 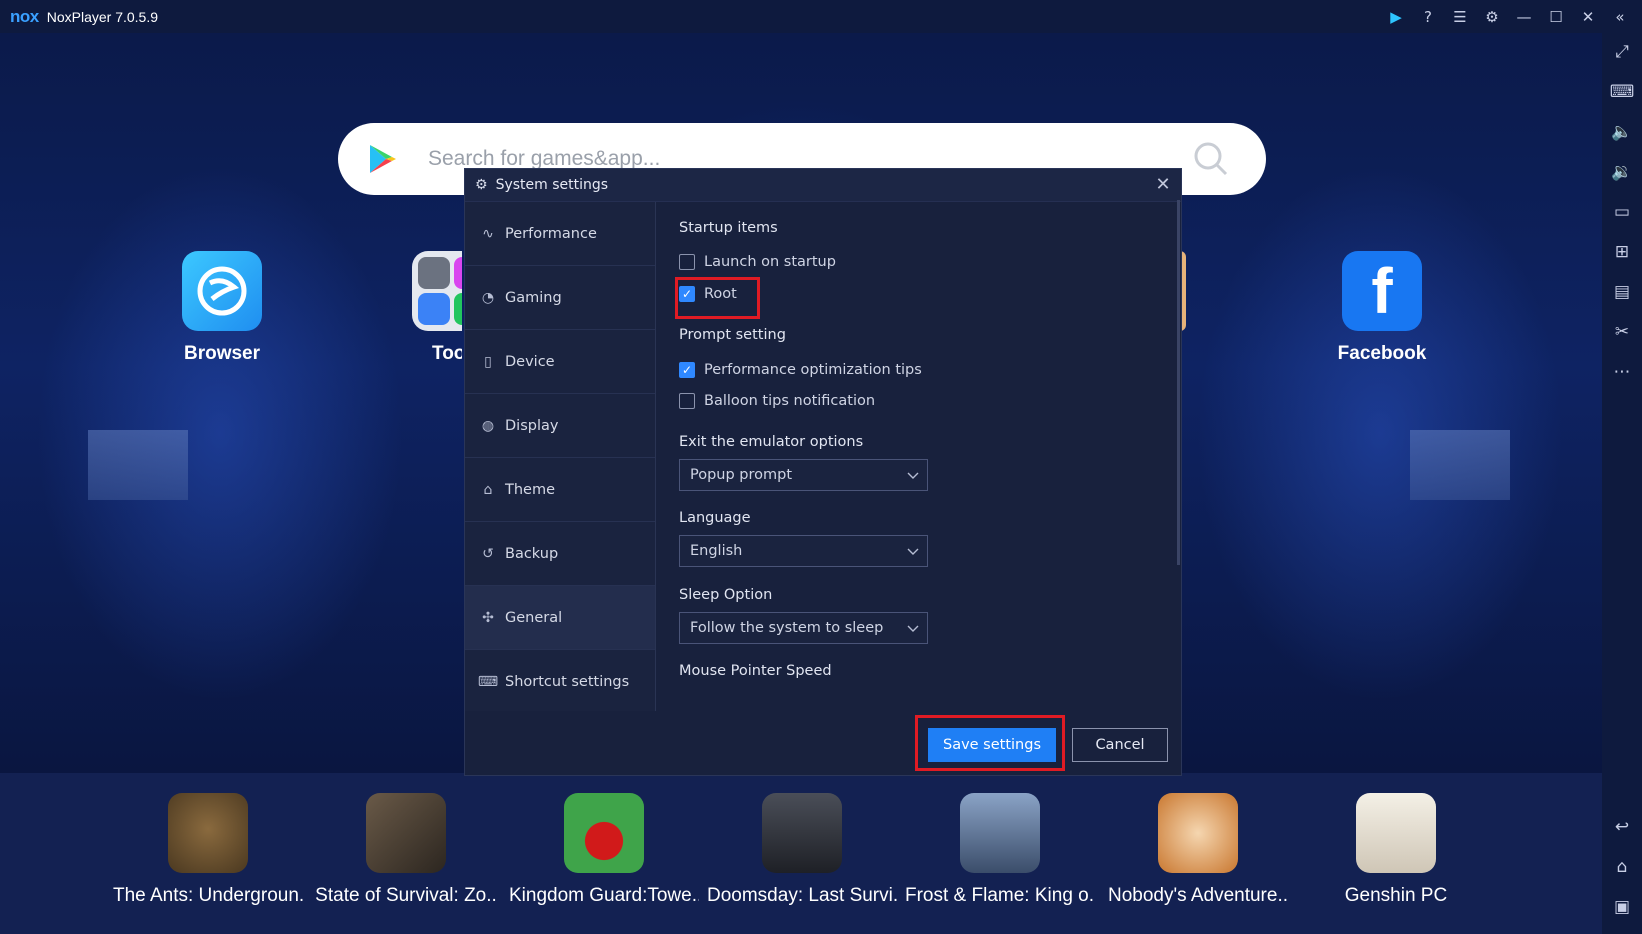 I want to click on nav-item-performance: ∿ Performance, so click(x=560, y=234).